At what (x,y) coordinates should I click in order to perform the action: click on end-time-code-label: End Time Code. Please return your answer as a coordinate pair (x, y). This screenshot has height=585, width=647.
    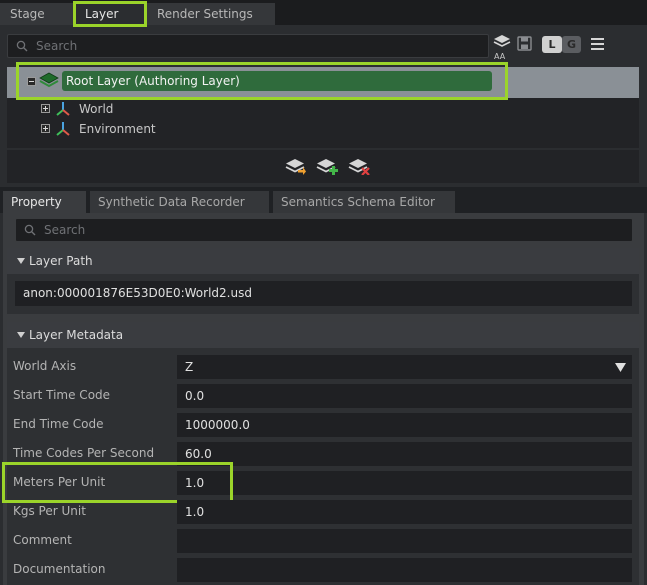
    Looking at the image, I should click on (58, 424).